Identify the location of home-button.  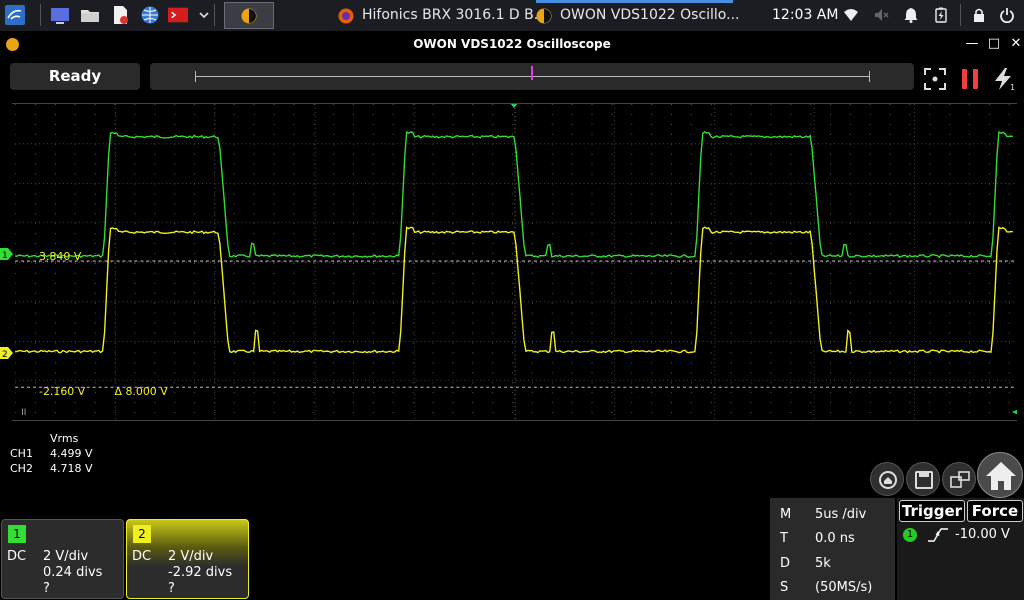
(1000, 475).